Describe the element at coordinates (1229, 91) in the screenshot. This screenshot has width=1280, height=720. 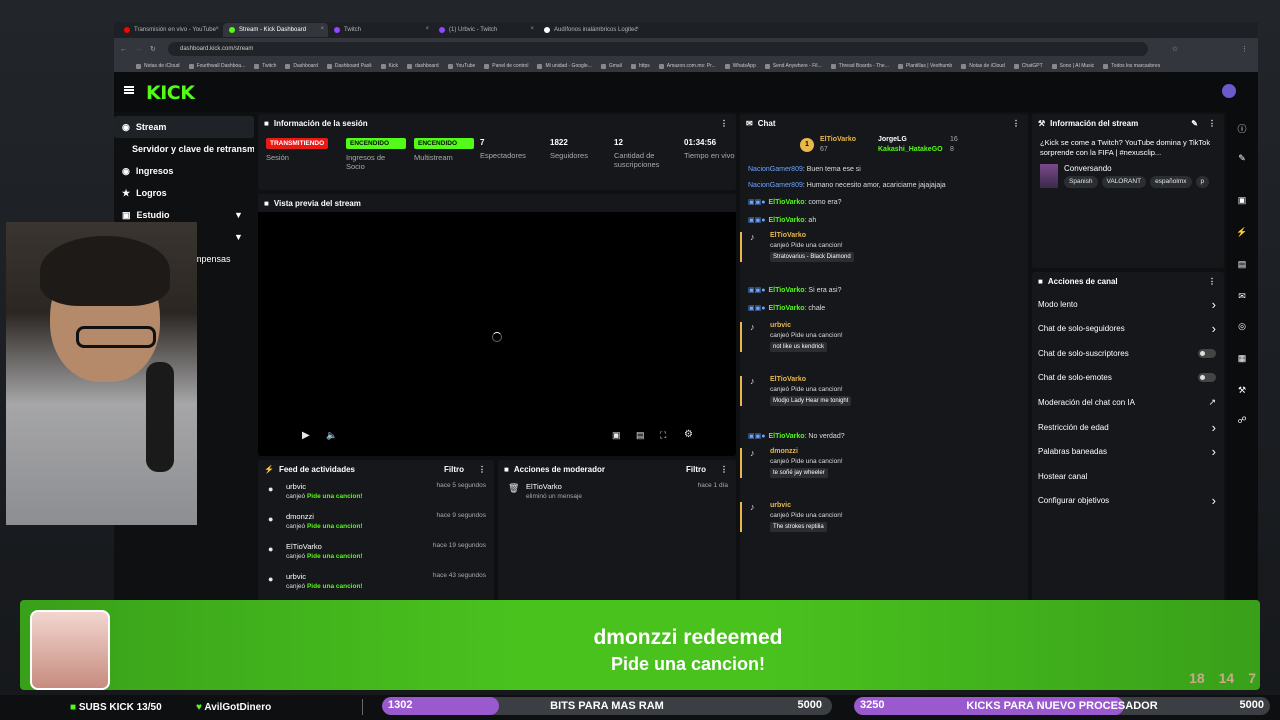
I see `user-avatar` at that location.